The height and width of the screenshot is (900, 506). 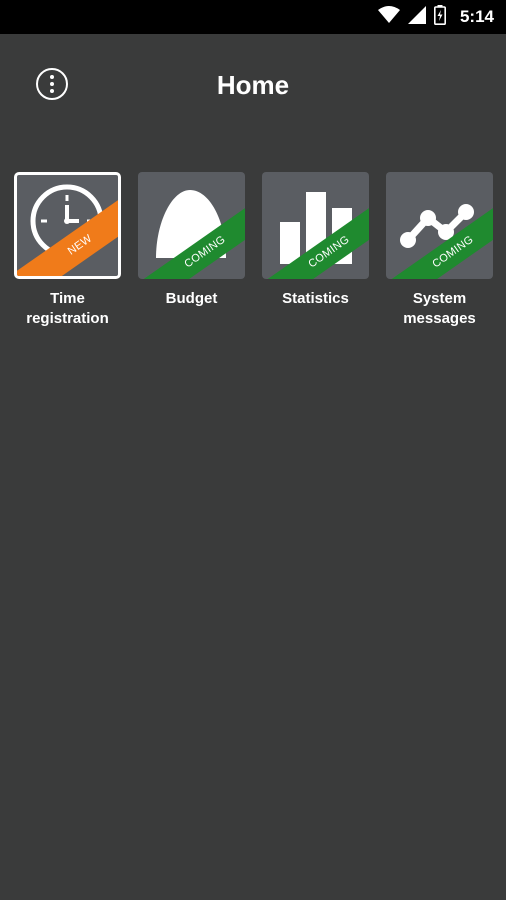 I want to click on tile-statistics-icon: COMING, so click(x=315, y=225).